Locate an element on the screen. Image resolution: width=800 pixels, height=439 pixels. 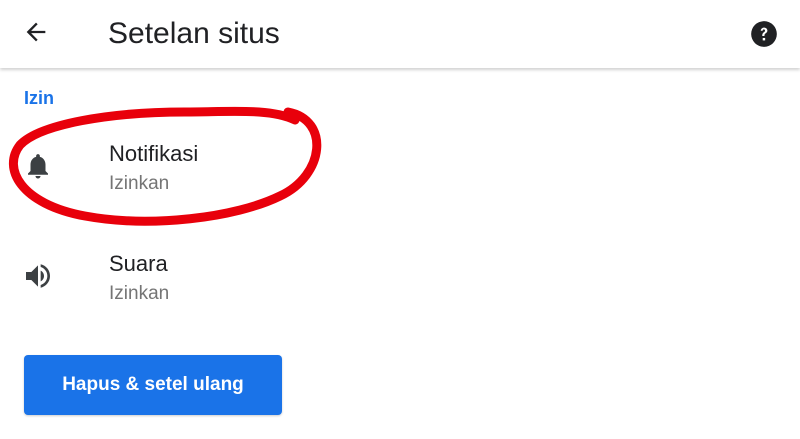
bell-icon is located at coordinates (38, 166).